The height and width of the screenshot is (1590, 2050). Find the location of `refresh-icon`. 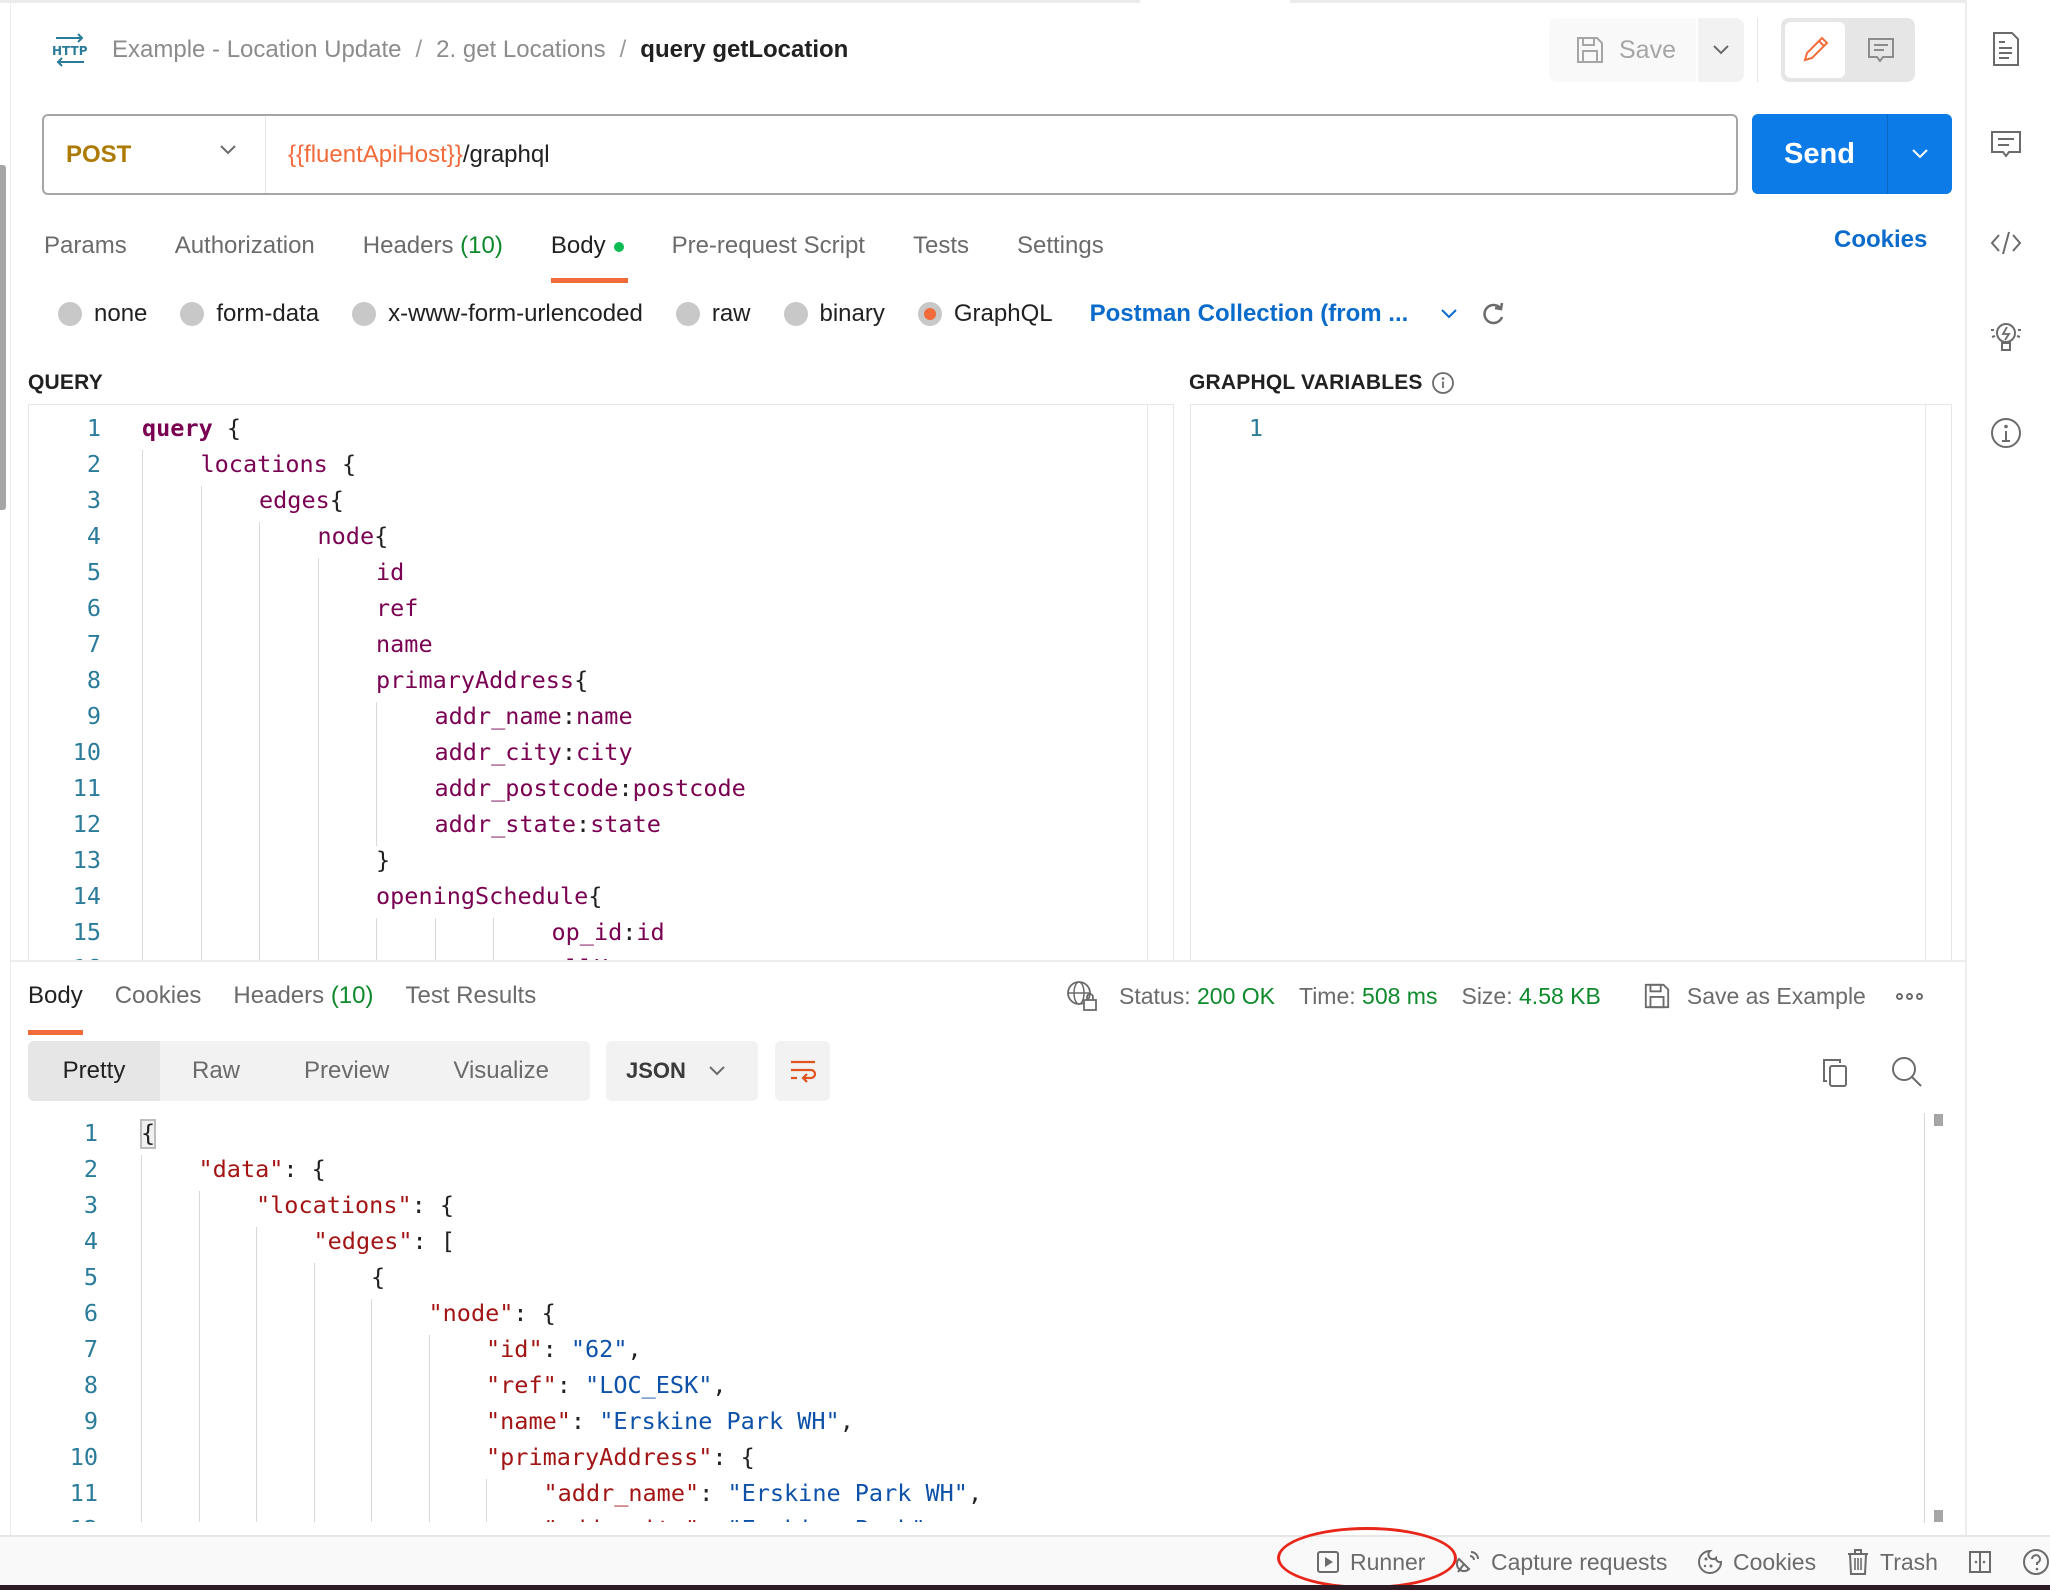

refresh-icon is located at coordinates (1493, 314).